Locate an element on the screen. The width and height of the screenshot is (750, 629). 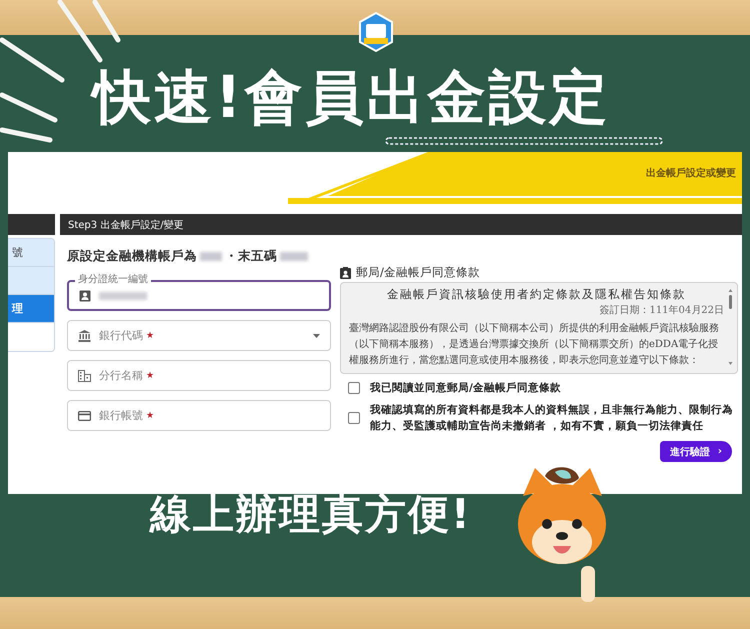
field-placeholder: 銀行帳號 is located at coordinates (121, 415).